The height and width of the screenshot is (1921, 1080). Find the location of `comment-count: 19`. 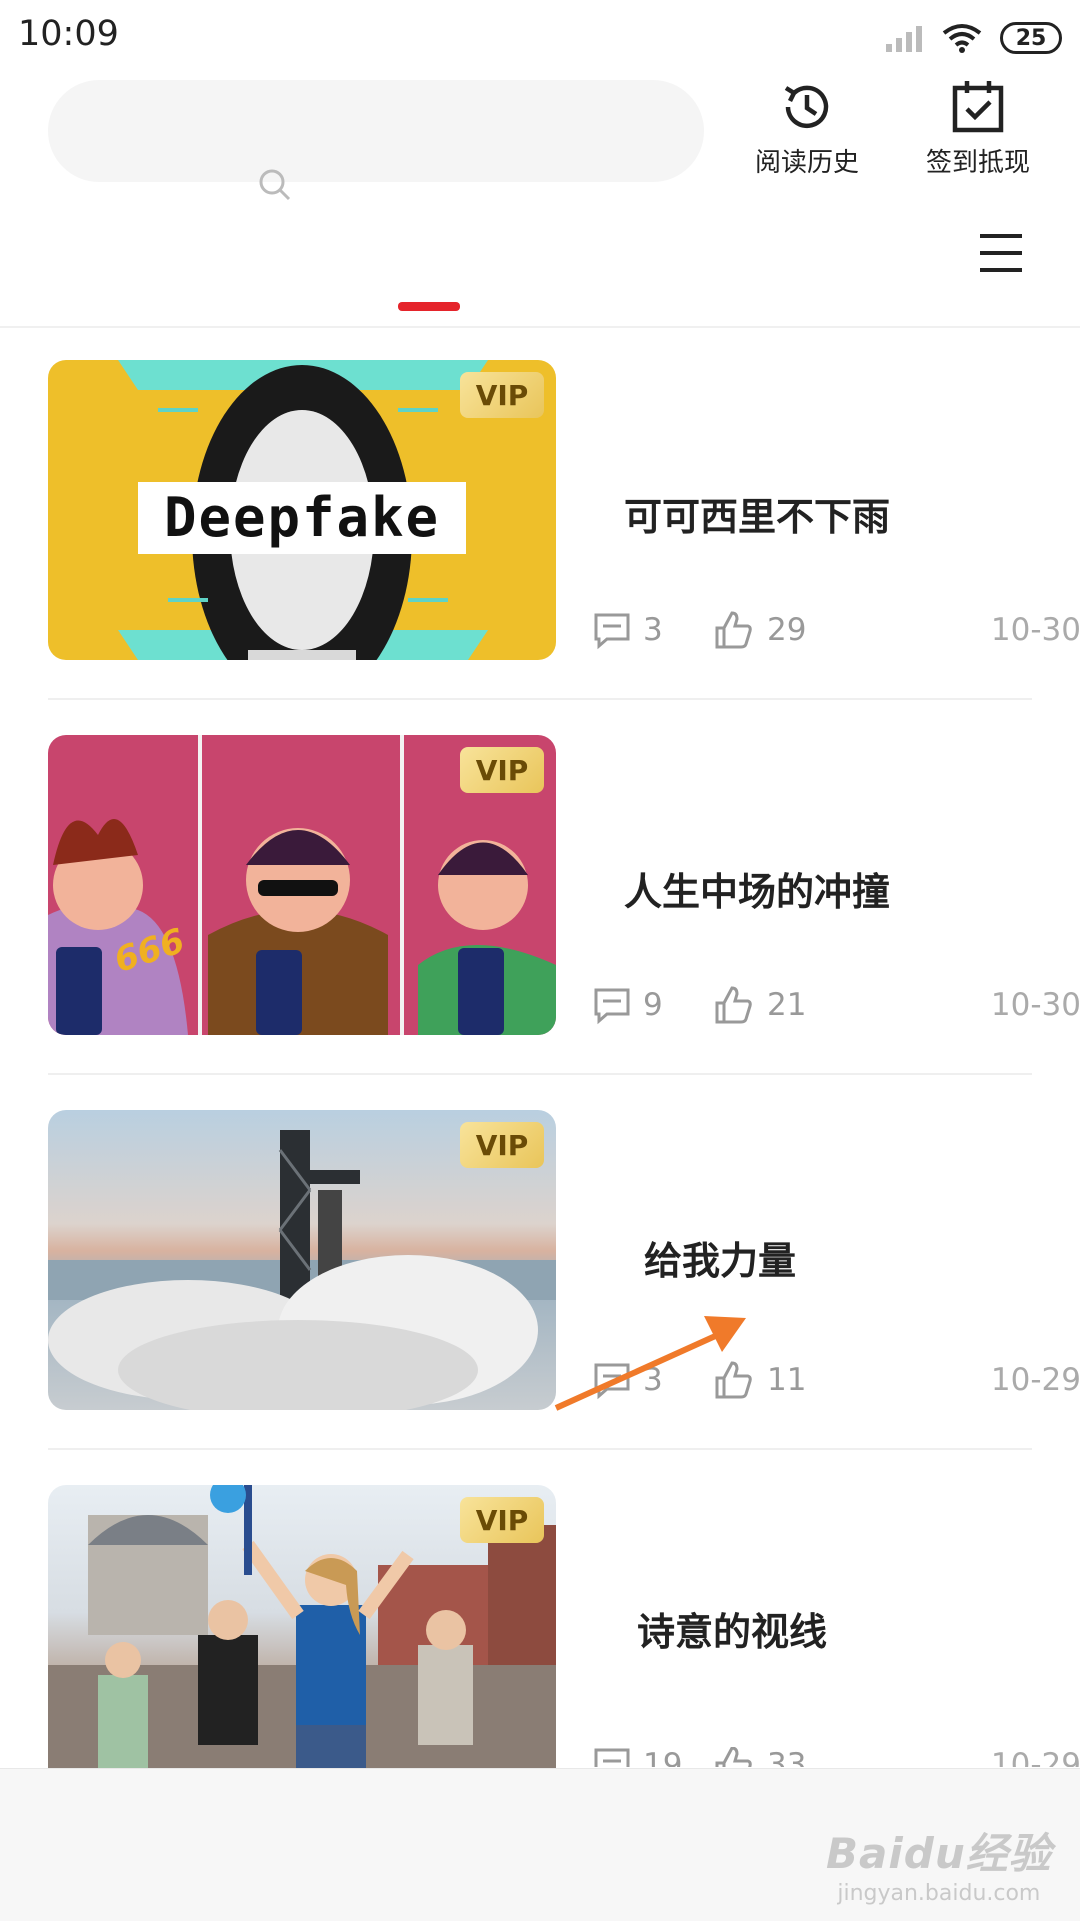

comment-count: 19 is located at coordinates (663, 1757).